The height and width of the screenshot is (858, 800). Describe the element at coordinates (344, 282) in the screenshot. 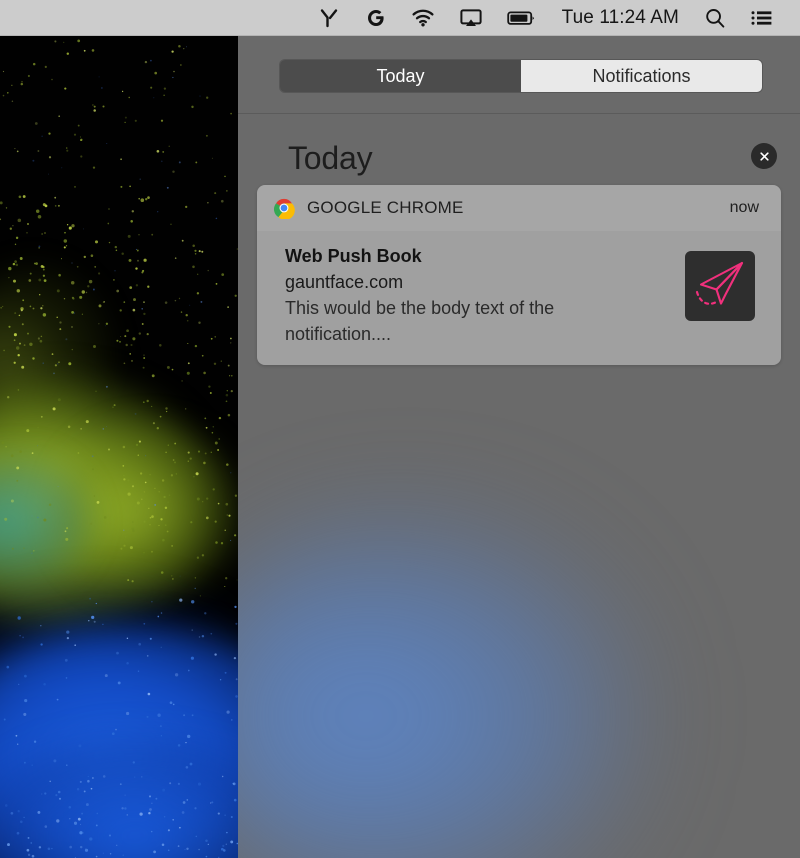

I see `notification-site: gauntface.com` at that location.